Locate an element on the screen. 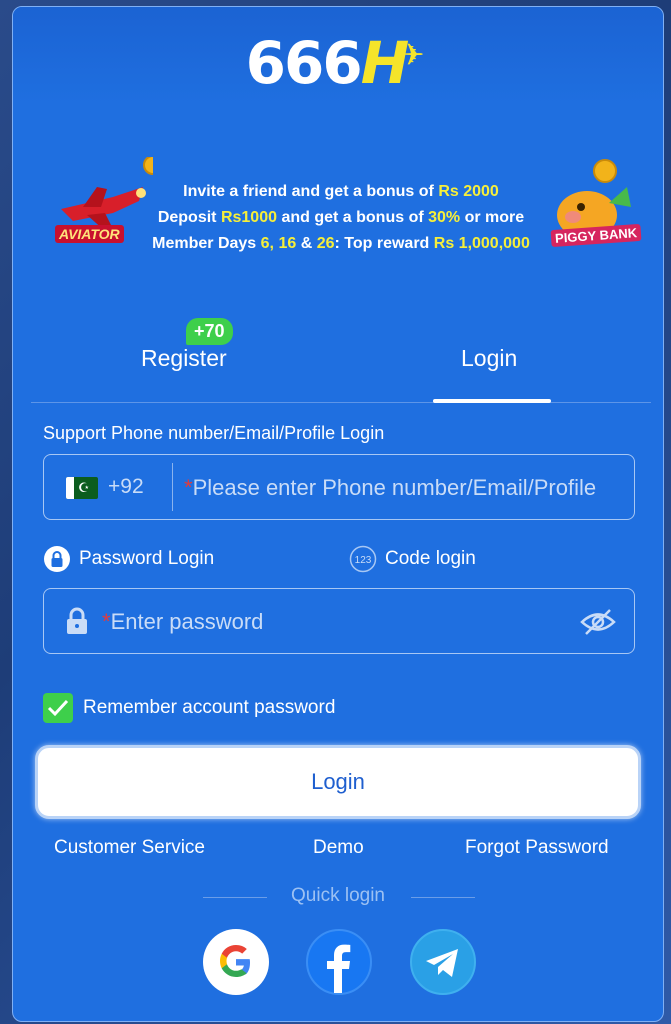 The image size is (671, 1024). logo-text-main: 666 is located at coordinates (304, 63).